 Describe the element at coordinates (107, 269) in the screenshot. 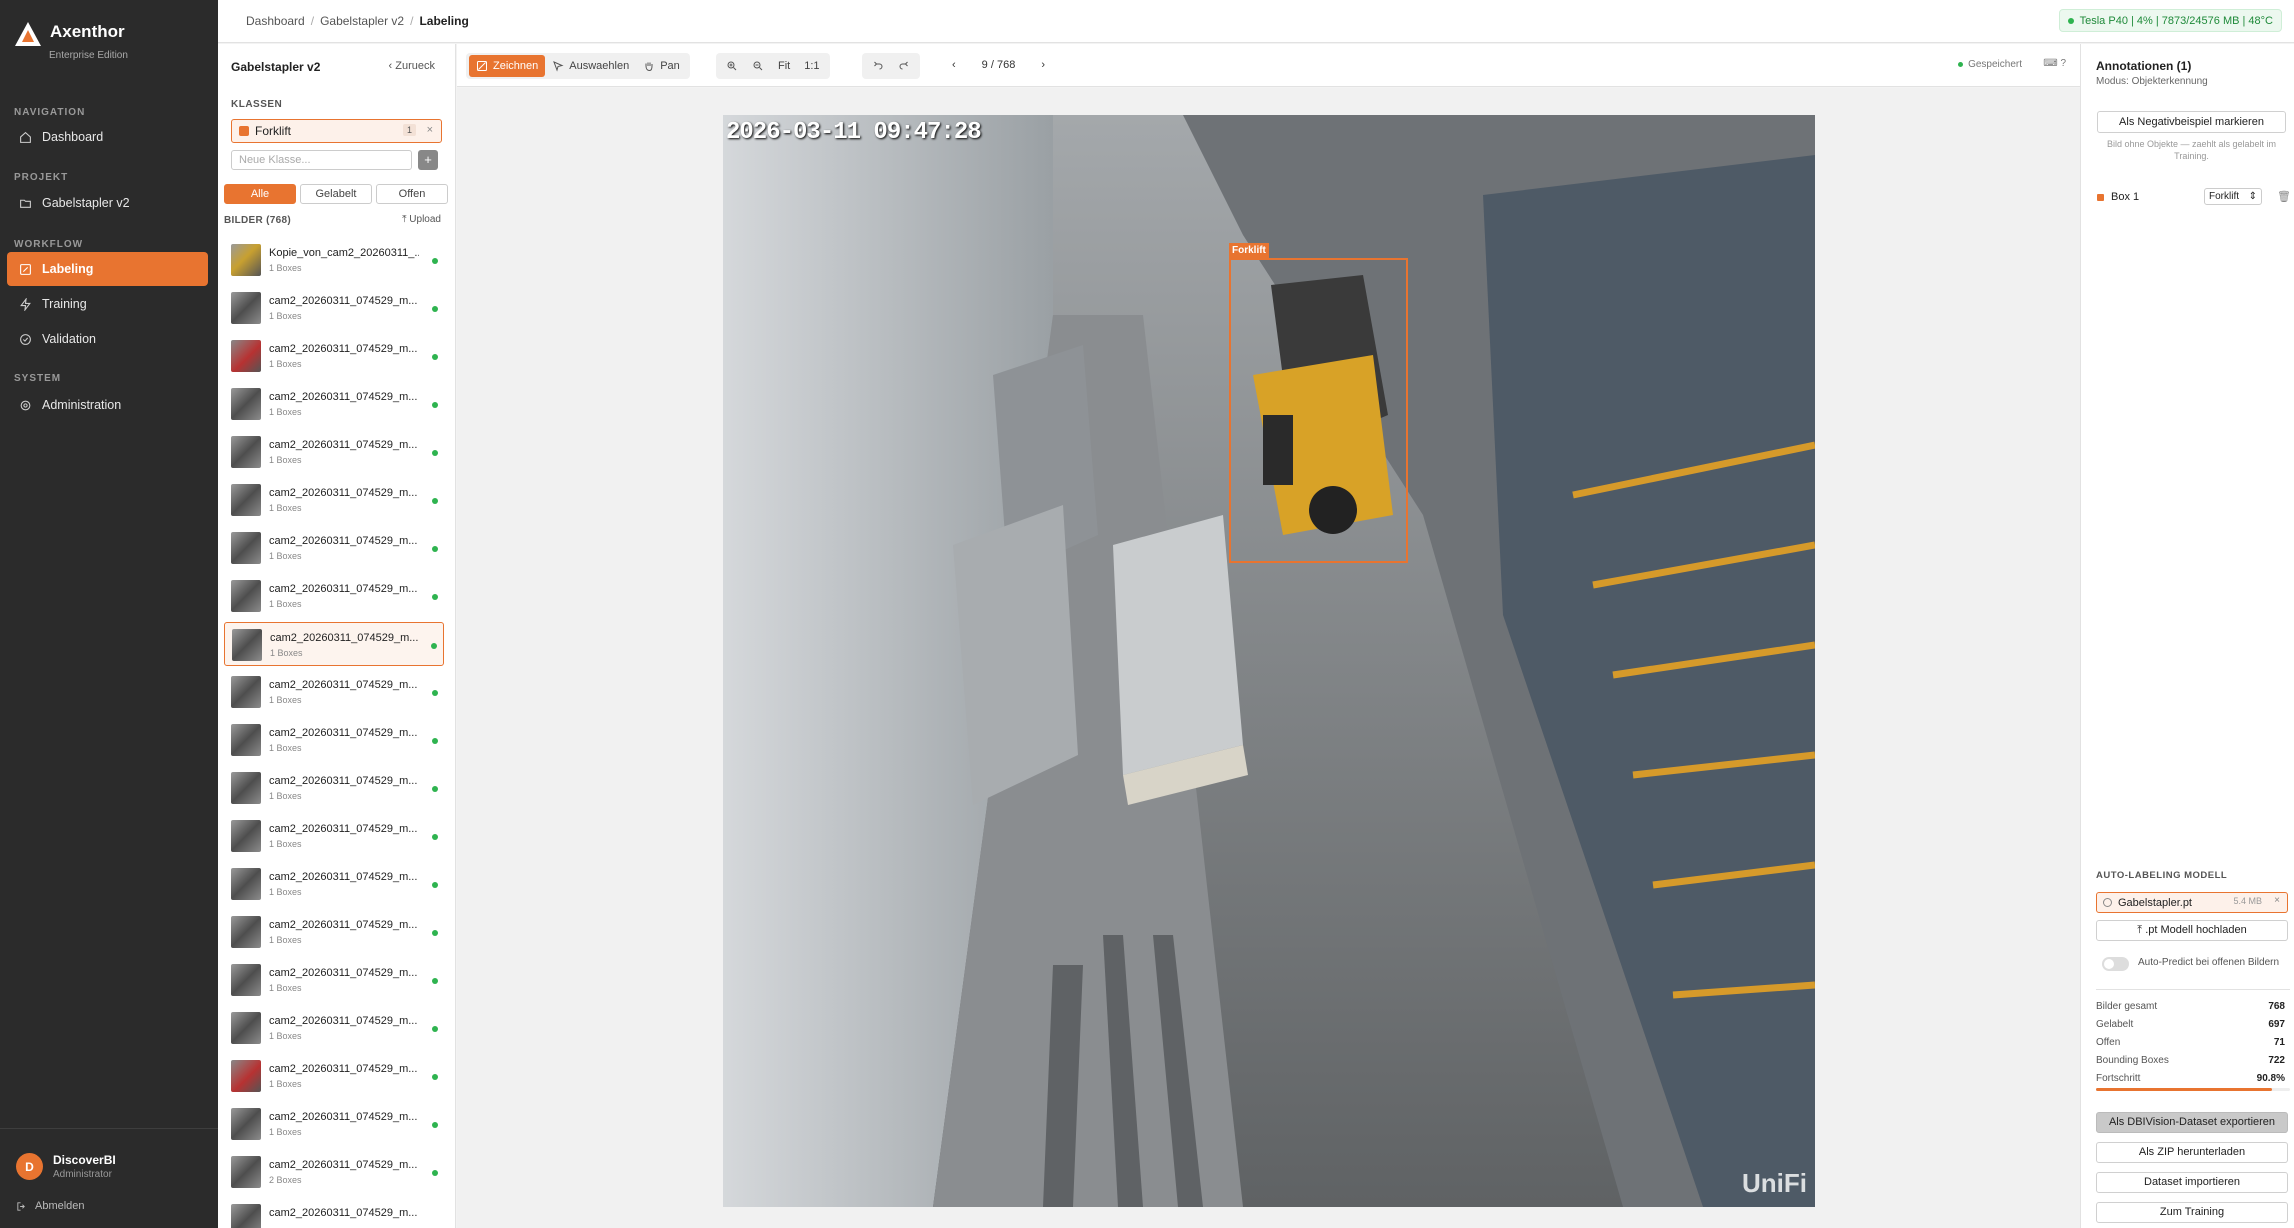

I see `sidebar-item-labeling: Labeling` at that location.